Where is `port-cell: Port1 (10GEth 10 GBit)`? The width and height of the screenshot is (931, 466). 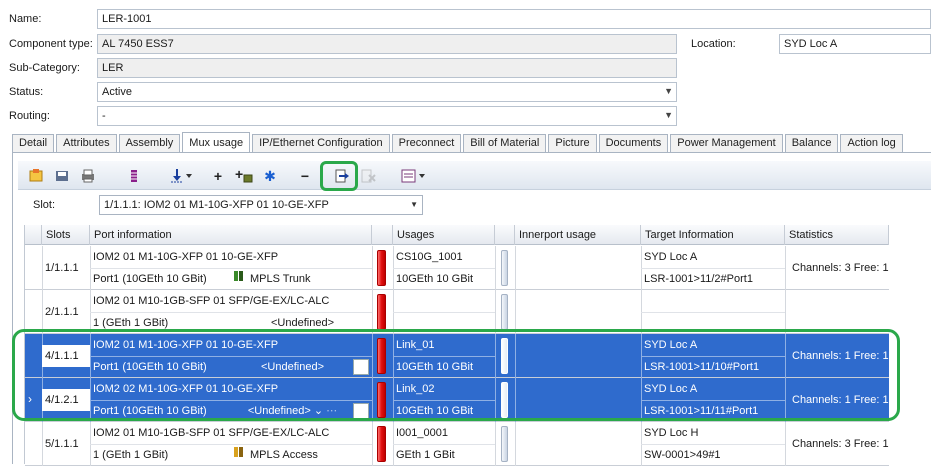
port-cell: Port1 (10GEth 10 GBit) is located at coordinates (150, 279).